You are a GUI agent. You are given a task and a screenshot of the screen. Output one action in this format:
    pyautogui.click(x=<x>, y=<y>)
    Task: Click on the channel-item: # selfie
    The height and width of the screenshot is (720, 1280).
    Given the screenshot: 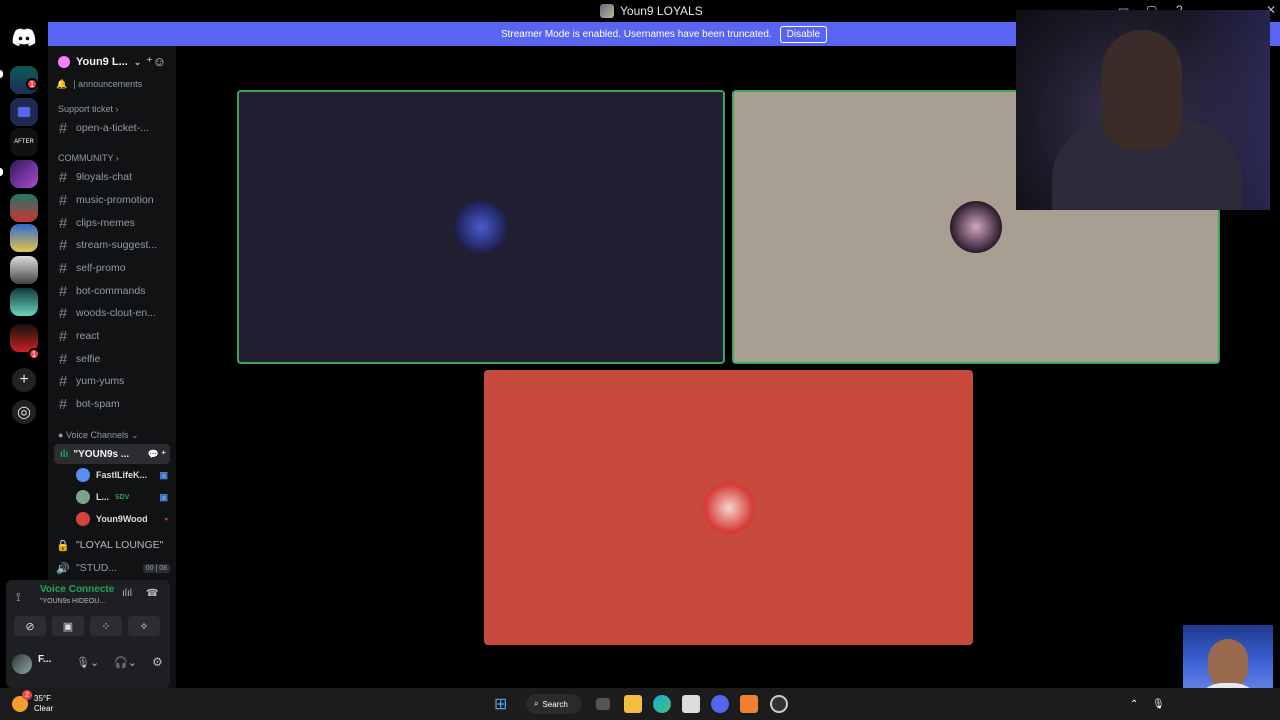 What is the action you would take?
    pyautogui.click(x=113, y=359)
    